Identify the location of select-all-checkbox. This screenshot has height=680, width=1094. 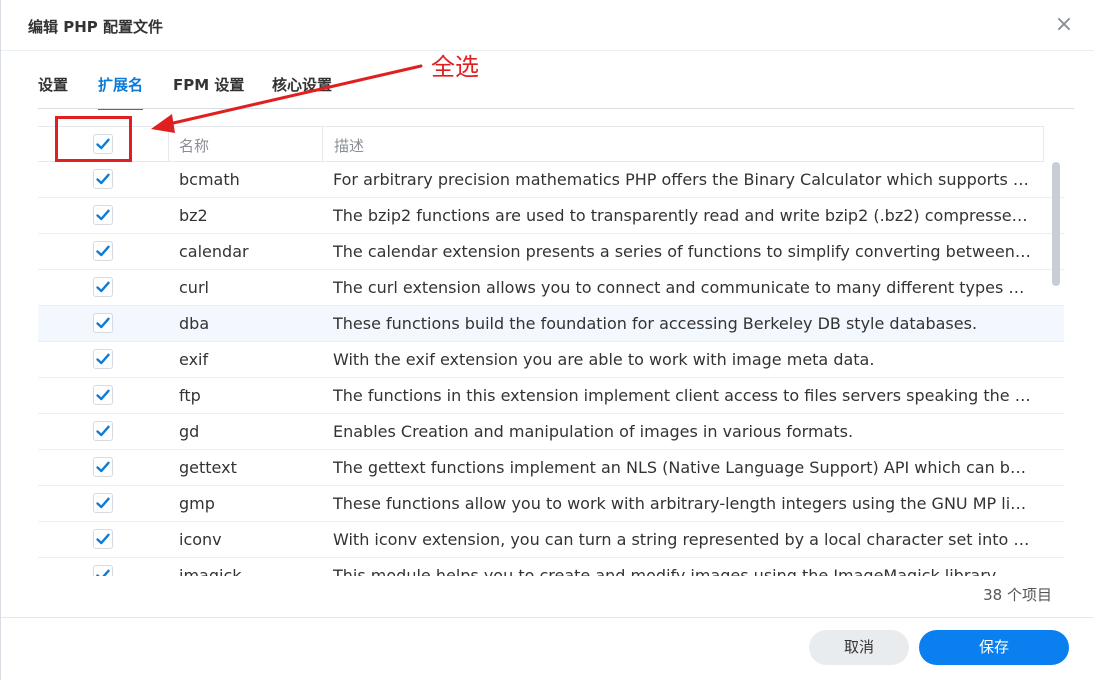
(103, 144).